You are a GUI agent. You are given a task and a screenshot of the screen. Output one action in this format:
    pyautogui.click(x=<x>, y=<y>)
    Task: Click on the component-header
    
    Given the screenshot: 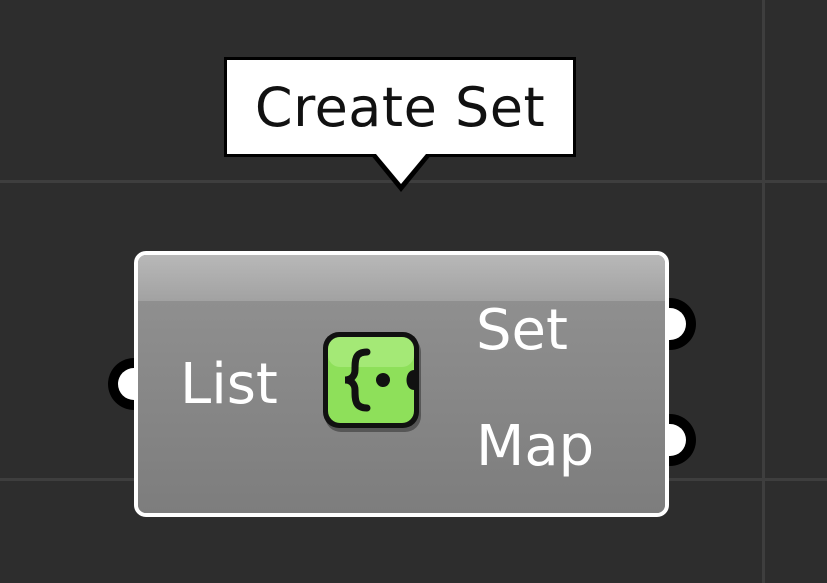 What is the action you would take?
    pyautogui.click(x=401, y=278)
    